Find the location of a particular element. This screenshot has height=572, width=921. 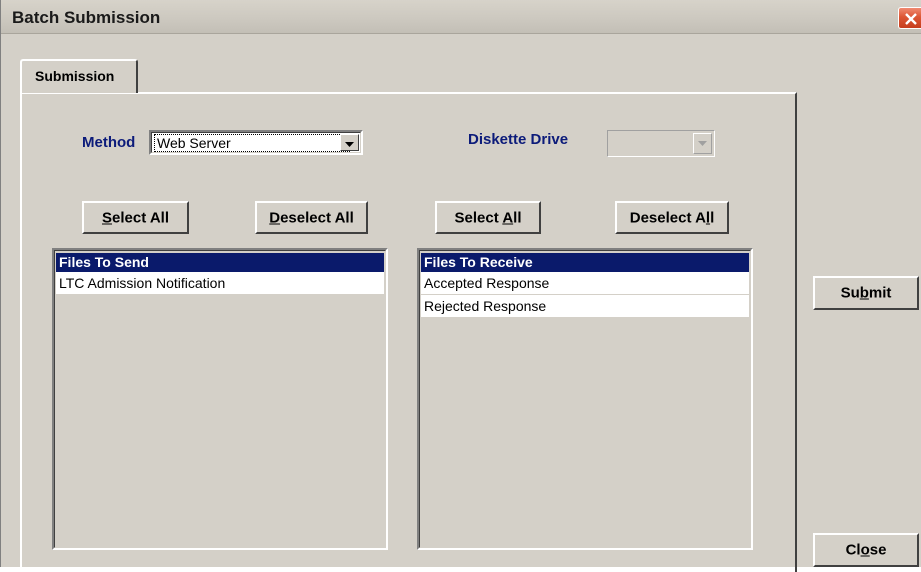

close-icon is located at coordinates (911, 19).